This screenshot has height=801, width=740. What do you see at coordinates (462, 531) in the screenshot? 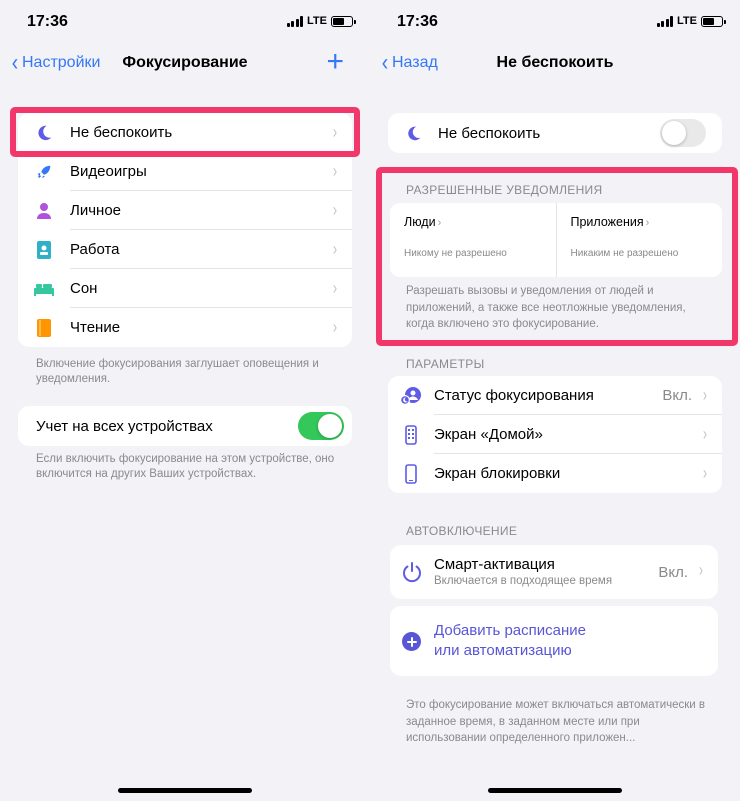
I see `auto-enable-header: АВТОВКЛЮЧЕНИЕ` at bounding box center [462, 531].